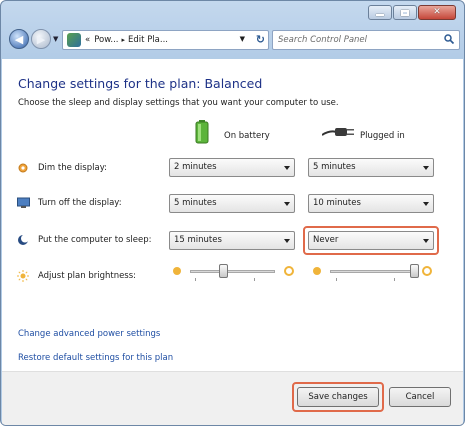 The image size is (465, 426). Describe the element at coordinates (223, 271) in the screenshot. I see `battery-brightness-slider` at that location.